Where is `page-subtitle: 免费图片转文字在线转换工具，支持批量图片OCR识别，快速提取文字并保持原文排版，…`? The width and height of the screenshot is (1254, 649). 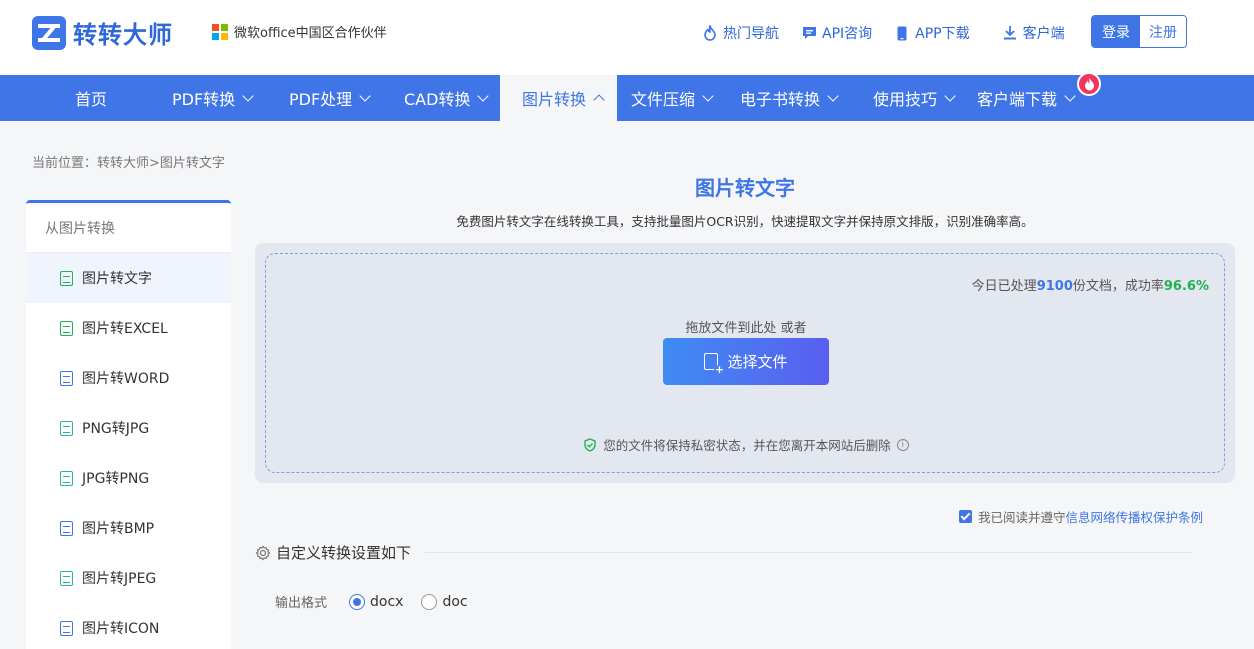
page-subtitle: 免费图片转文字在线转换工具，支持批量图片OCR识别，快速提取文字并保持原文排版，… is located at coordinates (745, 221).